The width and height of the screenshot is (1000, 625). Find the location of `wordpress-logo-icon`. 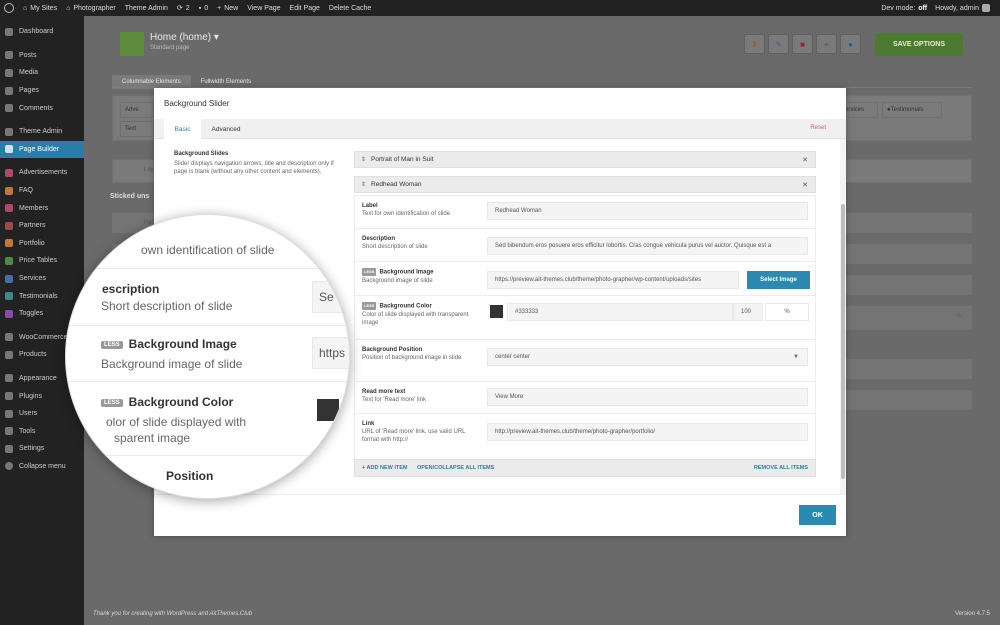

wordpress-logo-icon is located at coordinates (9, 8).